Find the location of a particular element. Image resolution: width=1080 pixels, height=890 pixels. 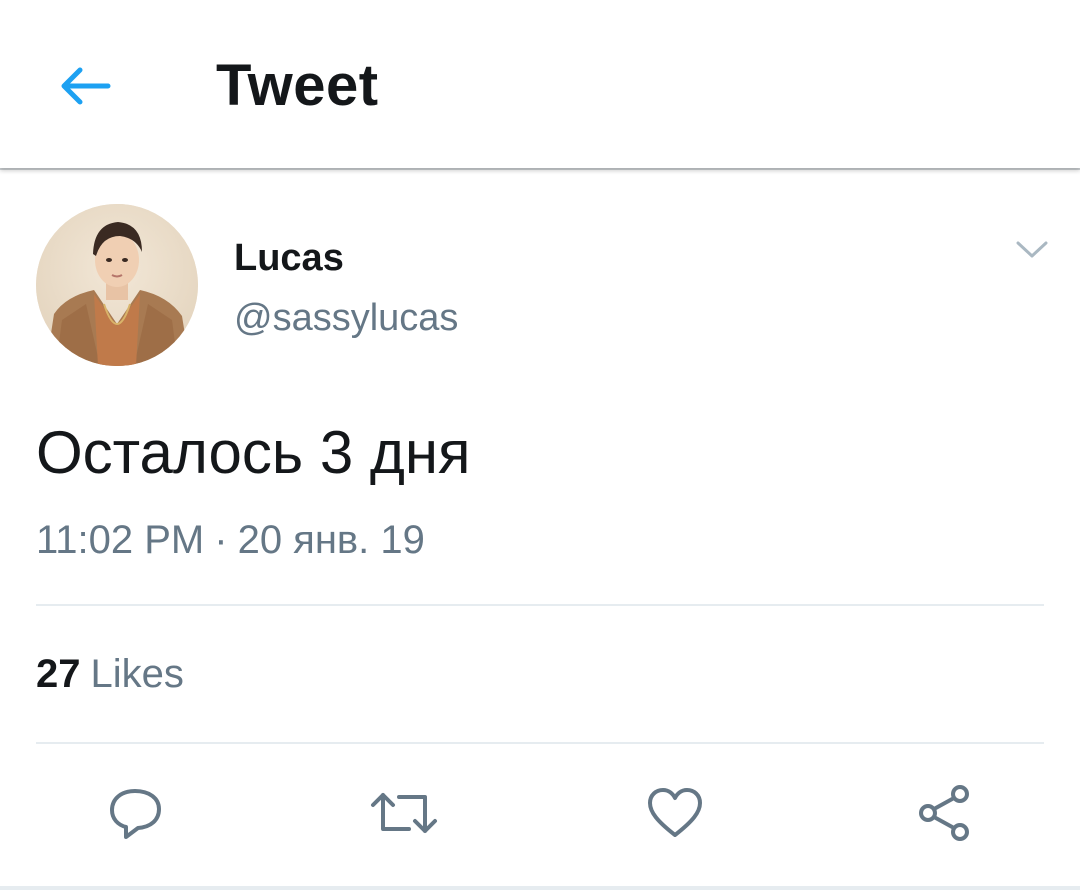

back-button is located at coordinates (84, 86).